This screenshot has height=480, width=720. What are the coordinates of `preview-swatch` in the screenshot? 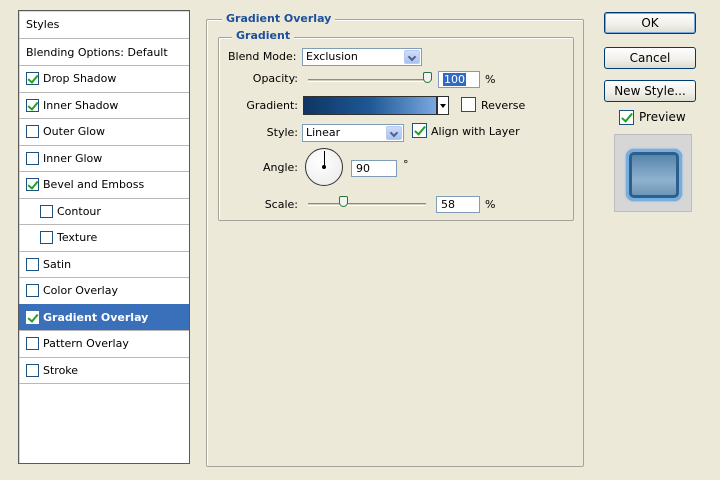 It's located at (654, 175).